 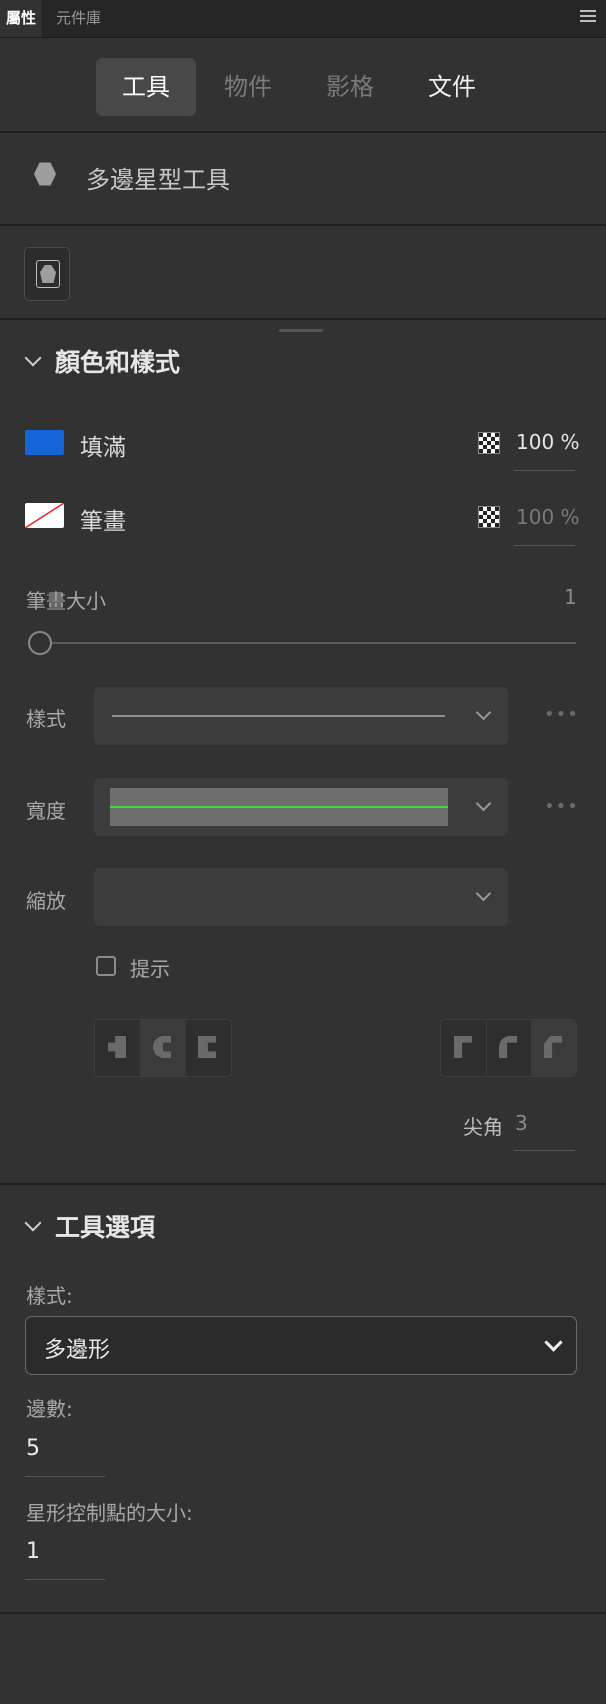 I want to click on object-drawing-icon, so click(x=48, y=274).